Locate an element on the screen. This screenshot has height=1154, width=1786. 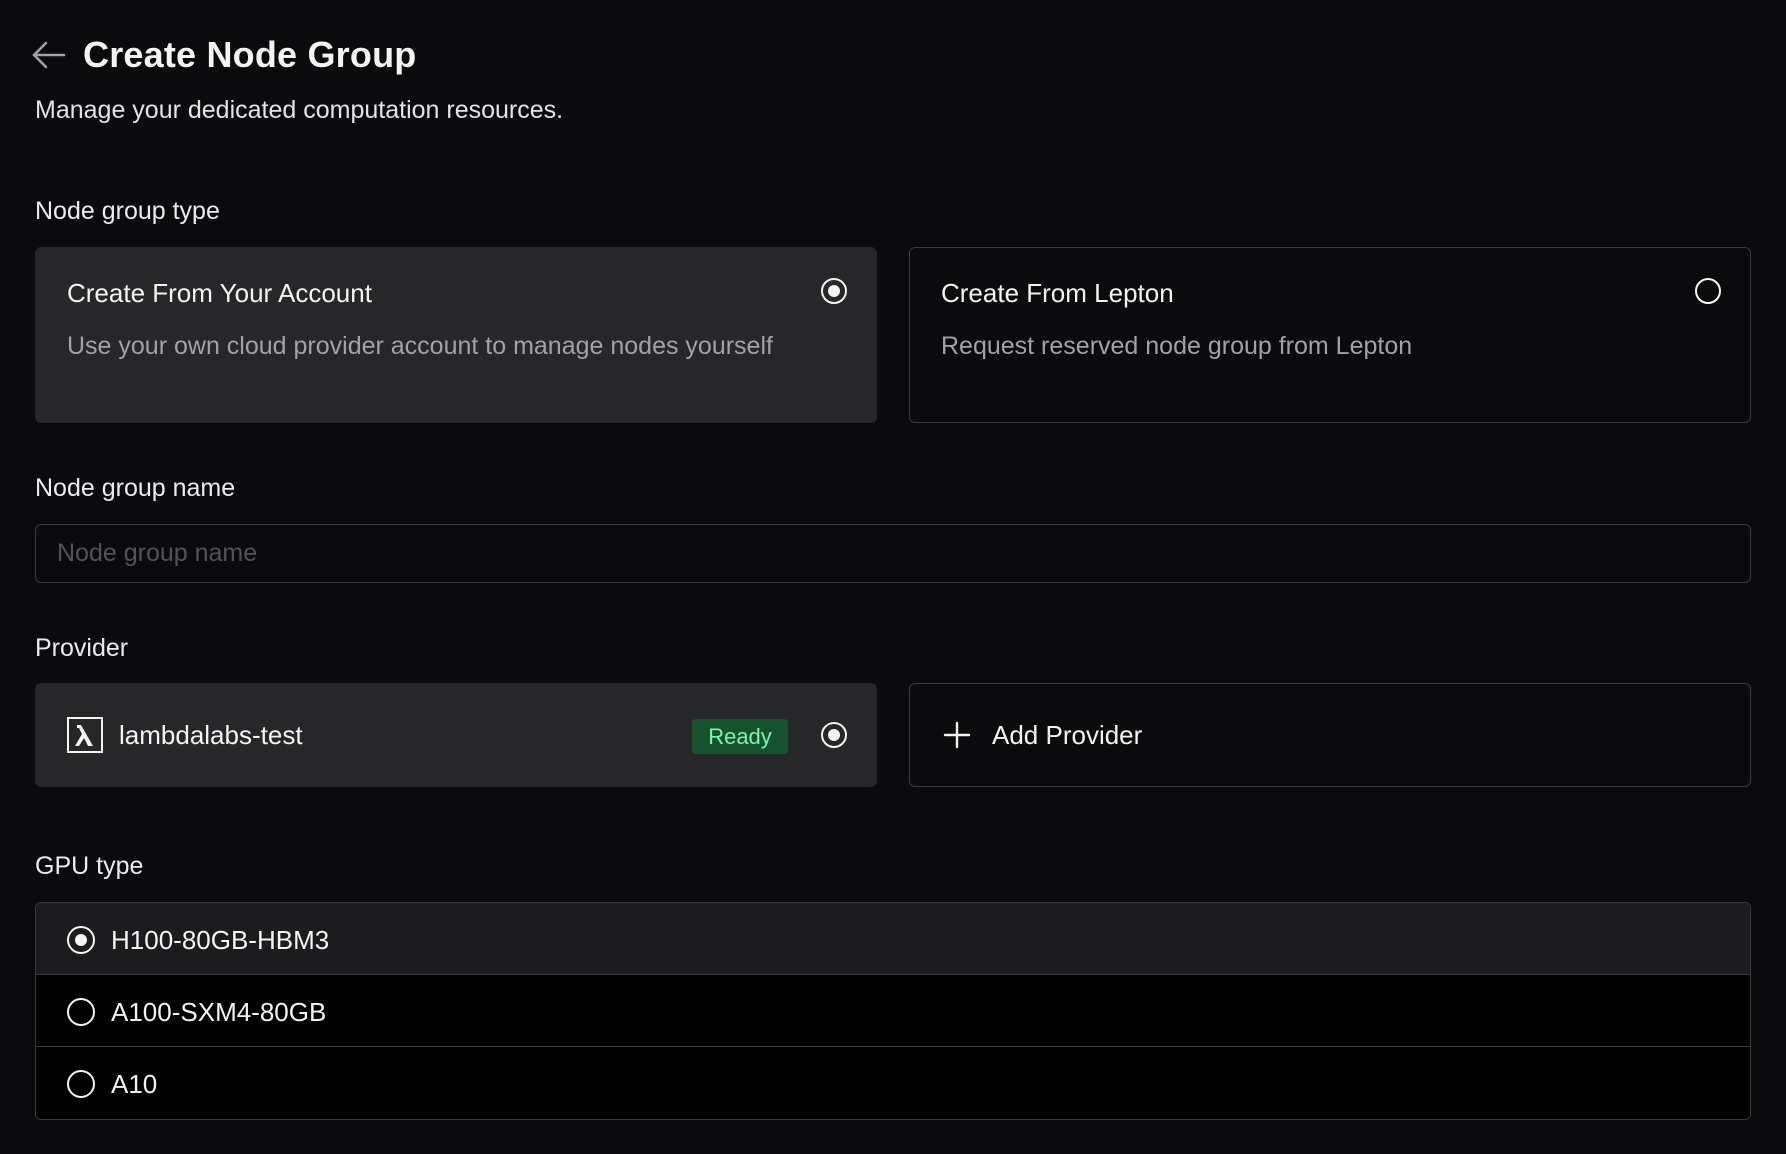
page-header: Create Node Group is located at coordinates (224, 55).